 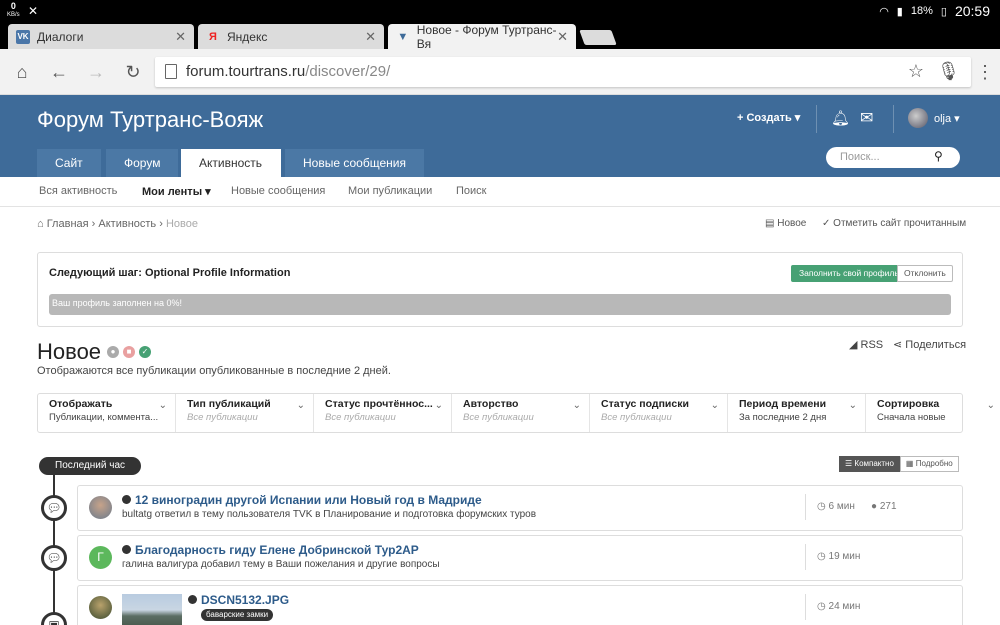 What do you see at coordinates (69, 351) in the screenshot?
I see `page-title: Новое` at bounding box center [69, 351].